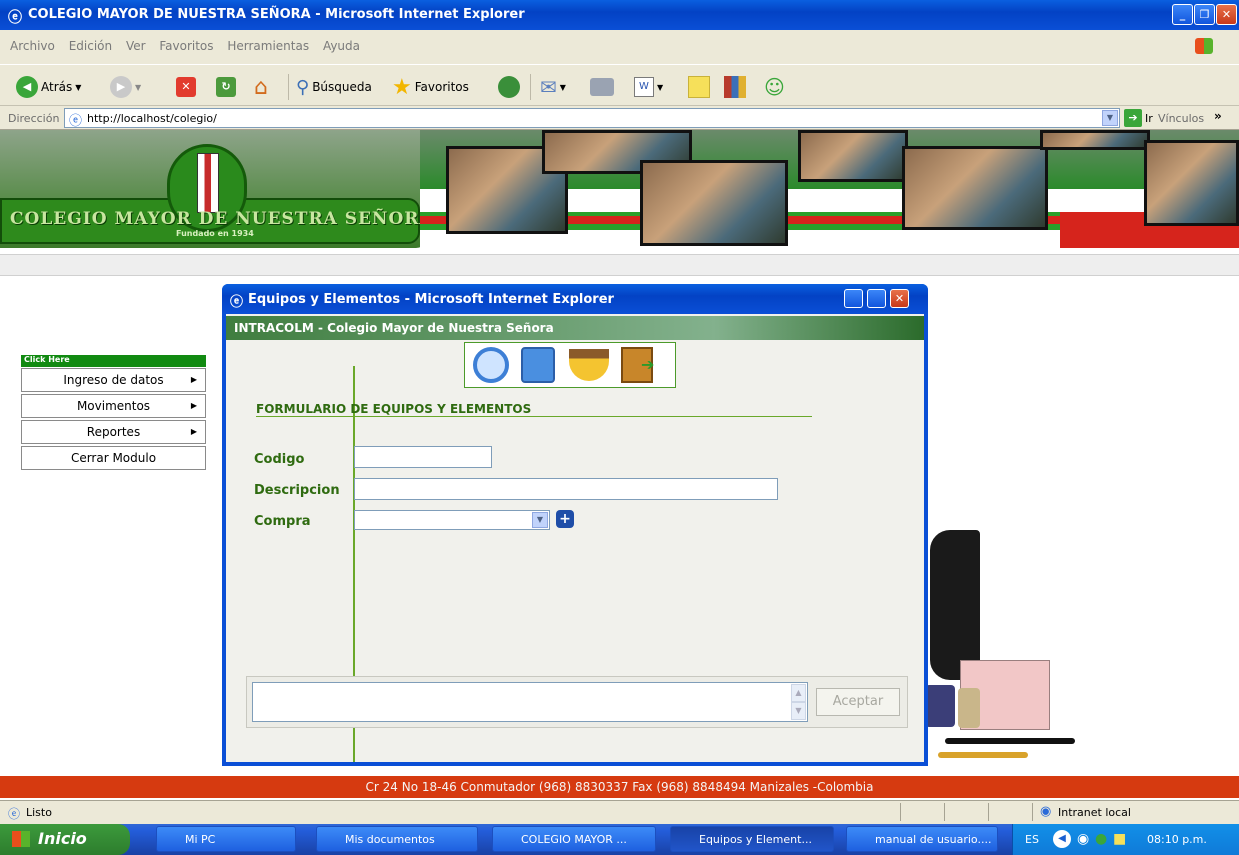  Describe the element at coordinates (136, 46) in the screenshot. I see `menu-ver: Ver` at that location.